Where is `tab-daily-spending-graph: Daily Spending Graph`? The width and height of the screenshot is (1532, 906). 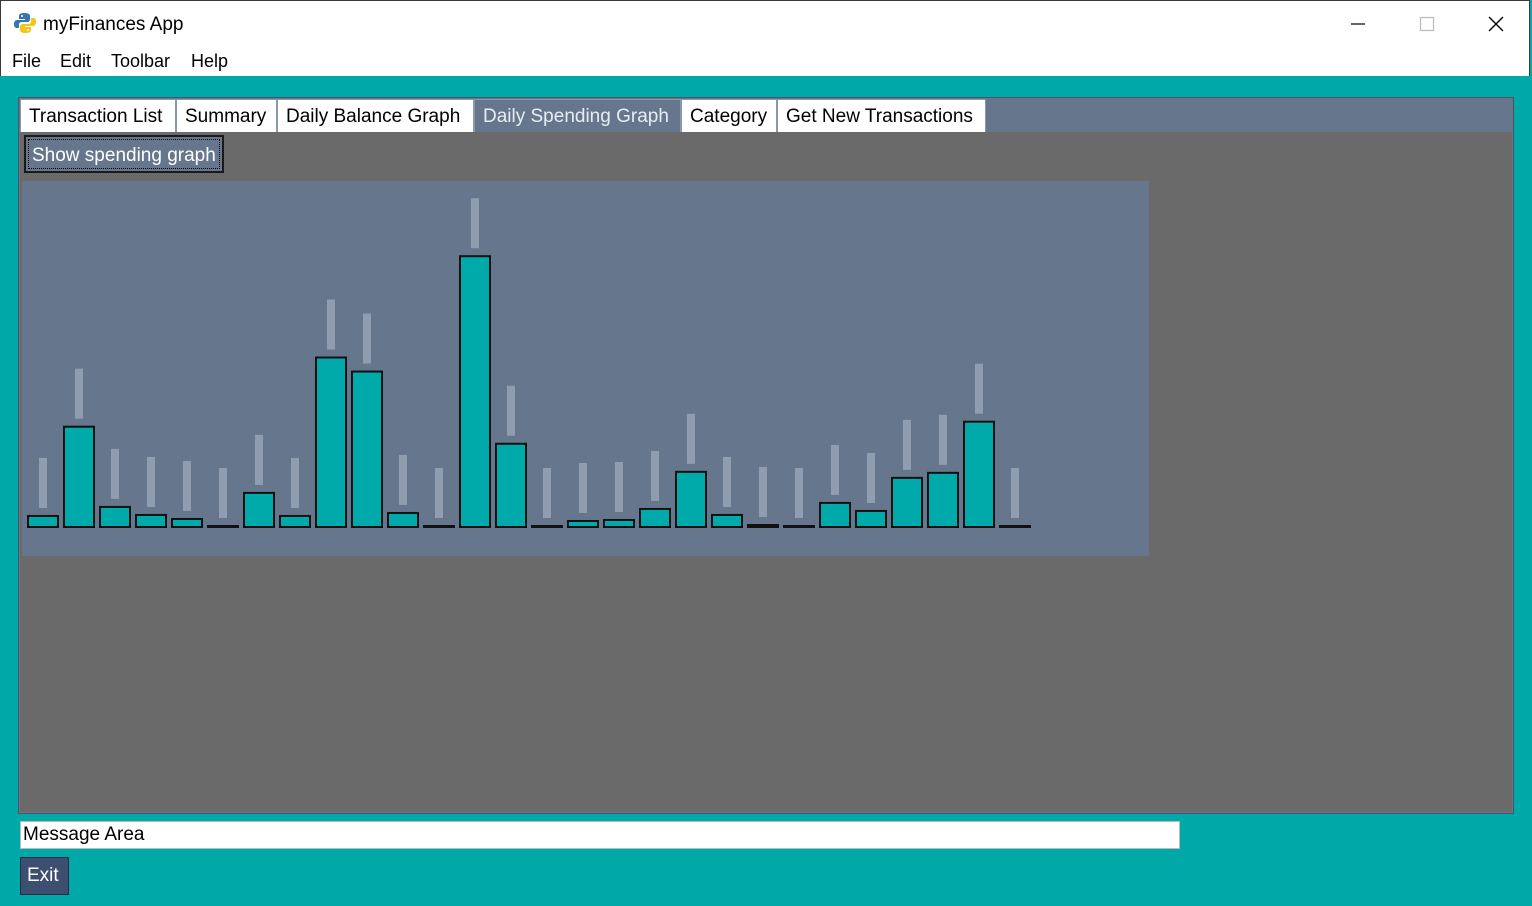
tab-daily-spending-graph: Daily Spending Graph is located at coordinates (577, 115).